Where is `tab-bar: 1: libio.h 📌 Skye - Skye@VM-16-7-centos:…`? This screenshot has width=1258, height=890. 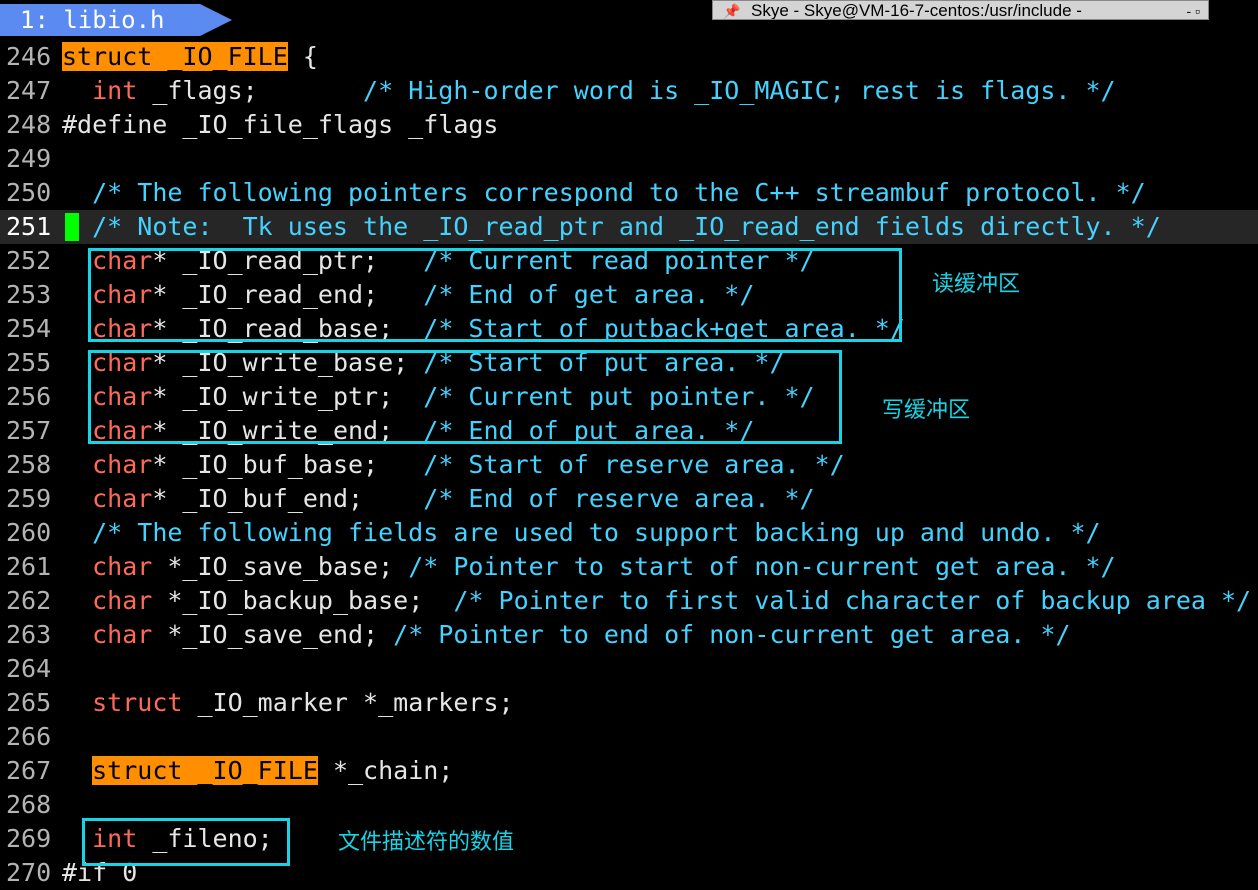 tab-bar: 1: libio.h 📌 Skye - Skye@VM-16-7-centos:… is located at coordinates (629, 19).